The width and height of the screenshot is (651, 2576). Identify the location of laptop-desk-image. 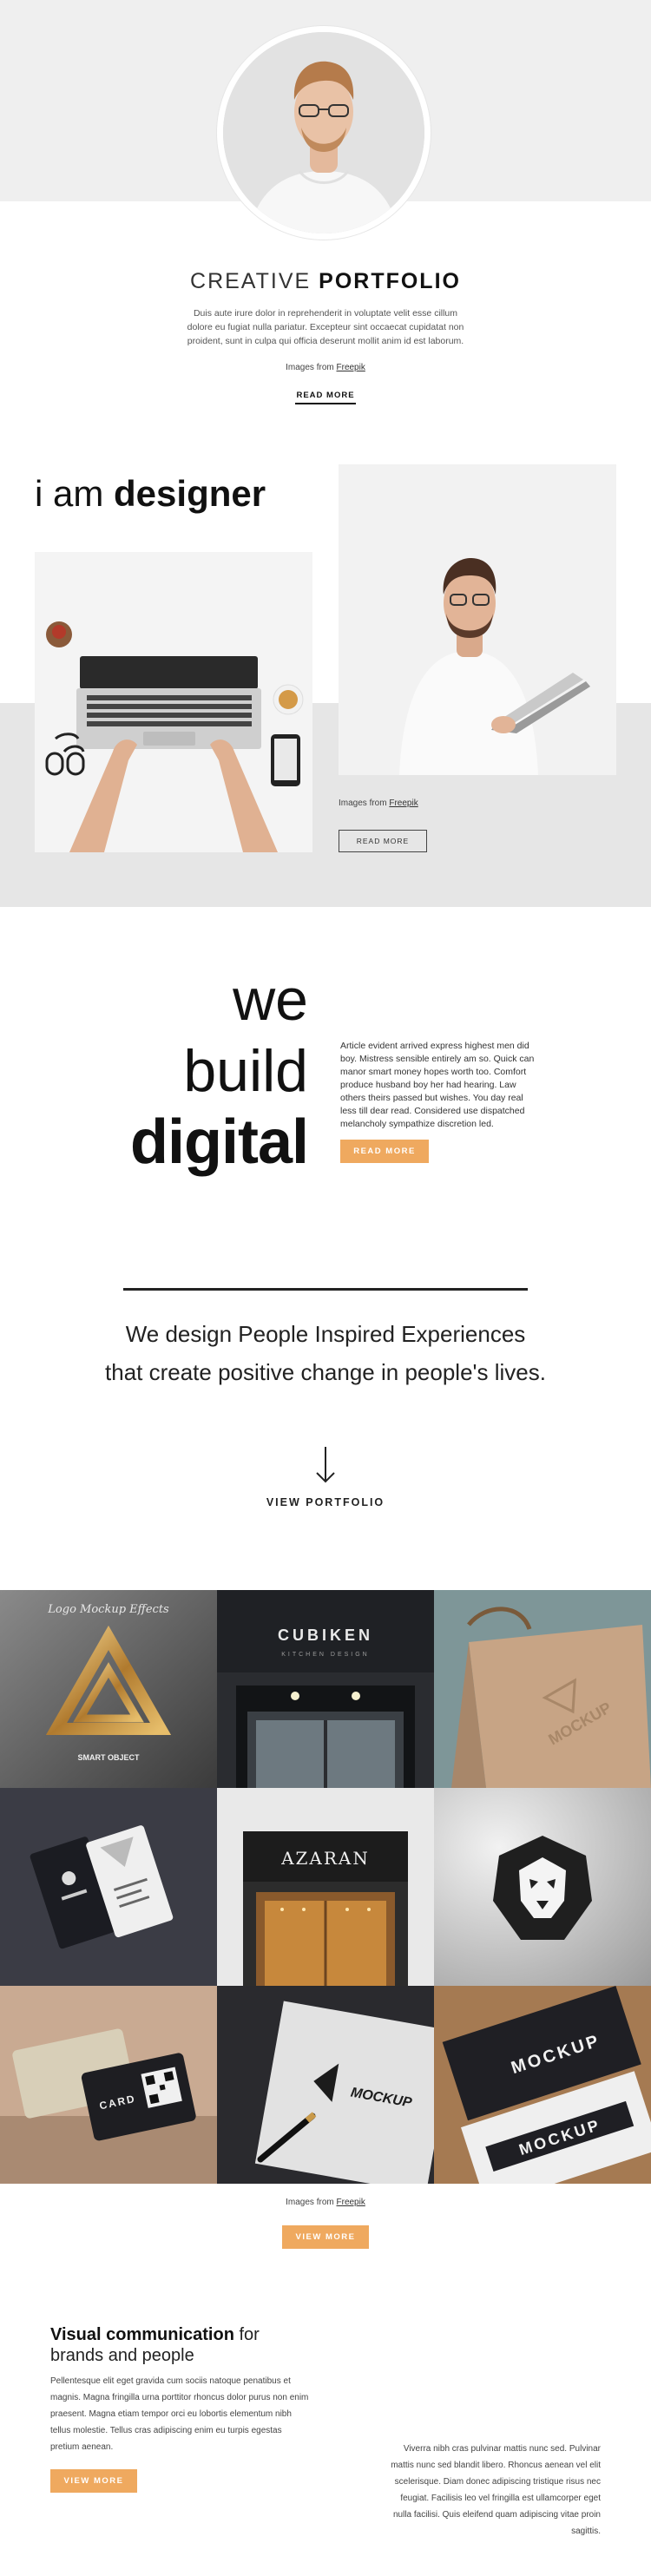
(173, 702).